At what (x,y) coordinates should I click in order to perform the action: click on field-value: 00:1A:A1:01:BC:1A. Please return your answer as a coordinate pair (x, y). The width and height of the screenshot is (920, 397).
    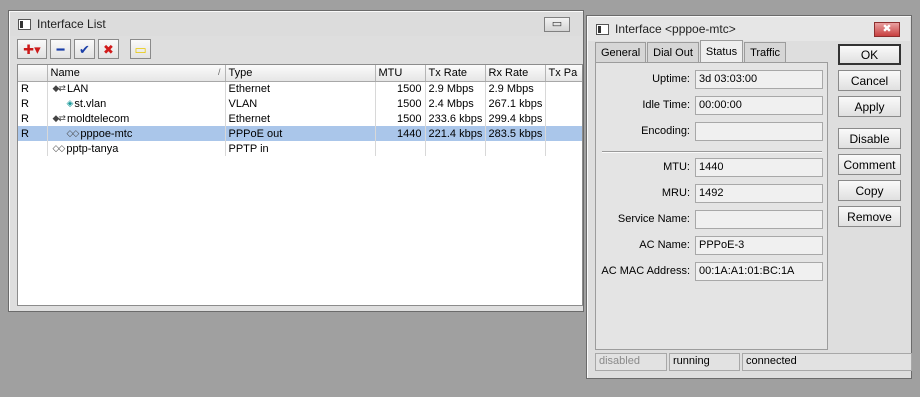
    Looking at the image, I should click on (759, 271).